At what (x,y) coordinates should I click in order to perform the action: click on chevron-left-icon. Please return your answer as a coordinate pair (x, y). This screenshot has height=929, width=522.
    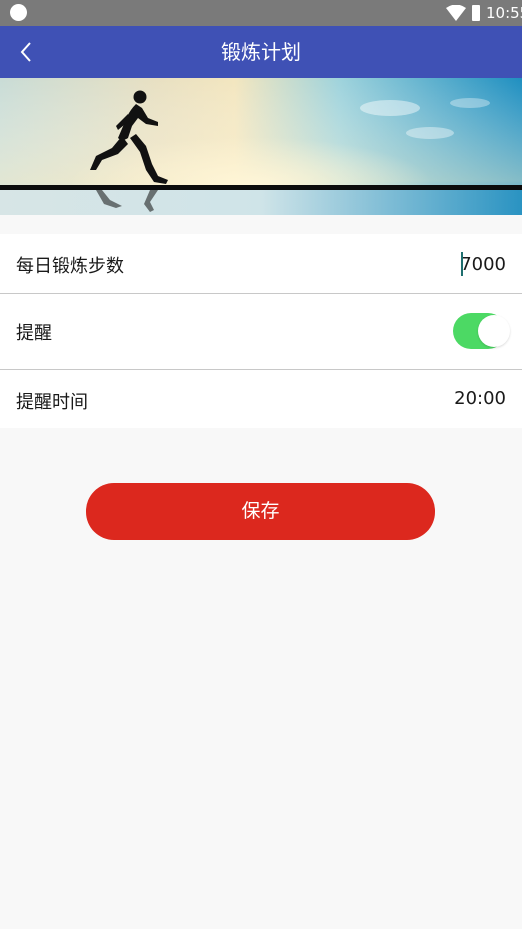
    Looking at the image, I should click on (25, 52).